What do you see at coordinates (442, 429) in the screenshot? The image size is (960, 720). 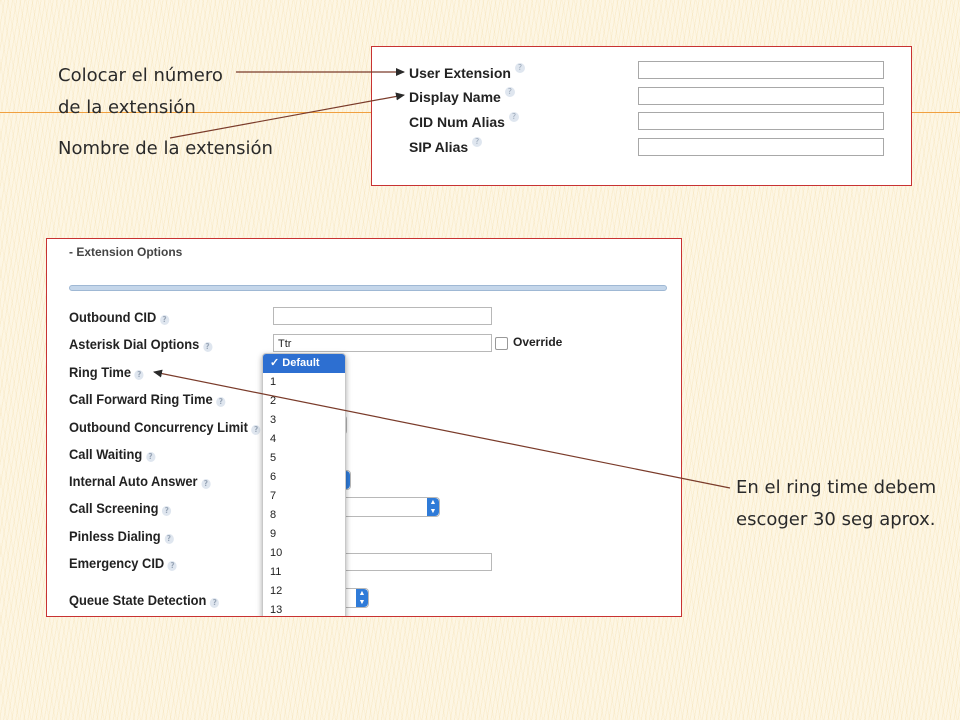 I see `arrow-to-ring-time` at bounding box center [442, 429].